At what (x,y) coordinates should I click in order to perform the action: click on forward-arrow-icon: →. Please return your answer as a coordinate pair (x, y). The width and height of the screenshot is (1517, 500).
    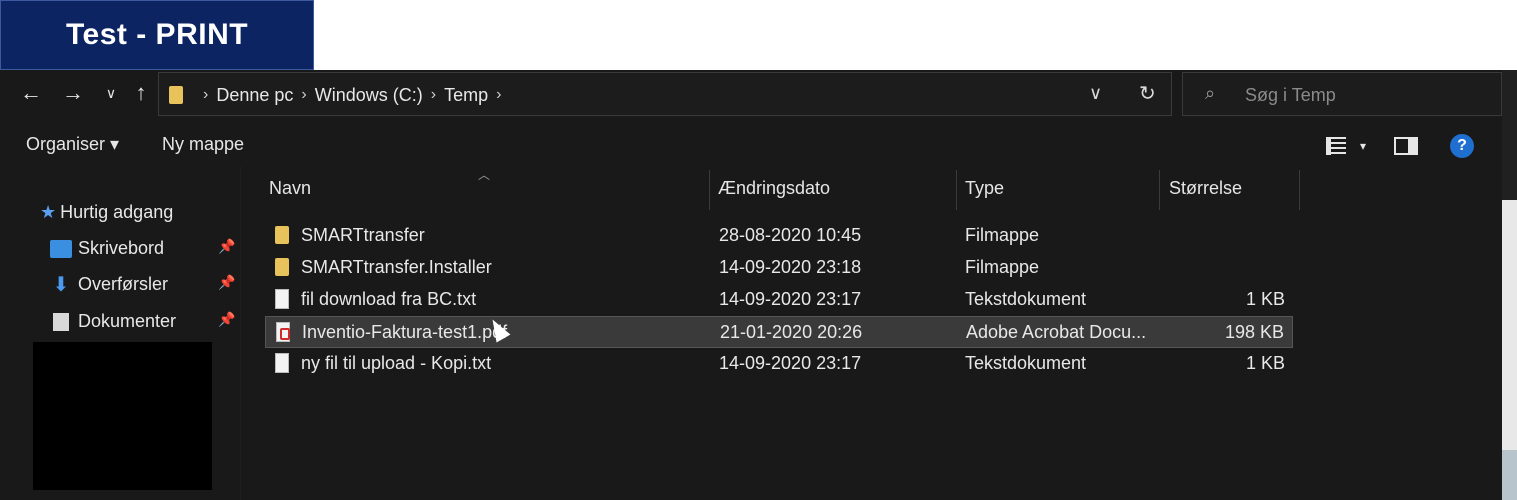
    Looking at the image, I should click on (73, 93).